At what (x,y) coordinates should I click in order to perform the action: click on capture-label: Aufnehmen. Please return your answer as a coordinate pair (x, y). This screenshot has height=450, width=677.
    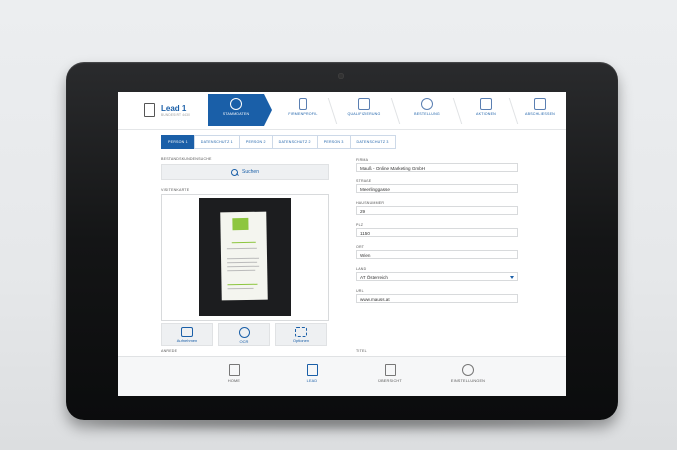
    Looking at the image, I should click on (187, 340).